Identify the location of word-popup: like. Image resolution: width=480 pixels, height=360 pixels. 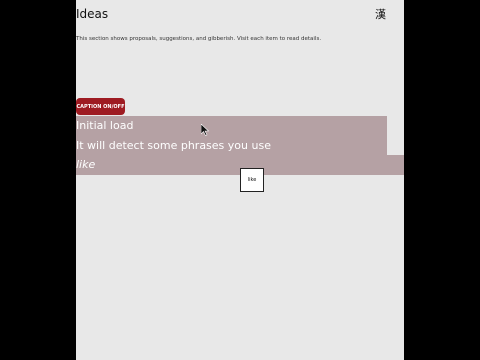
(252, 180).